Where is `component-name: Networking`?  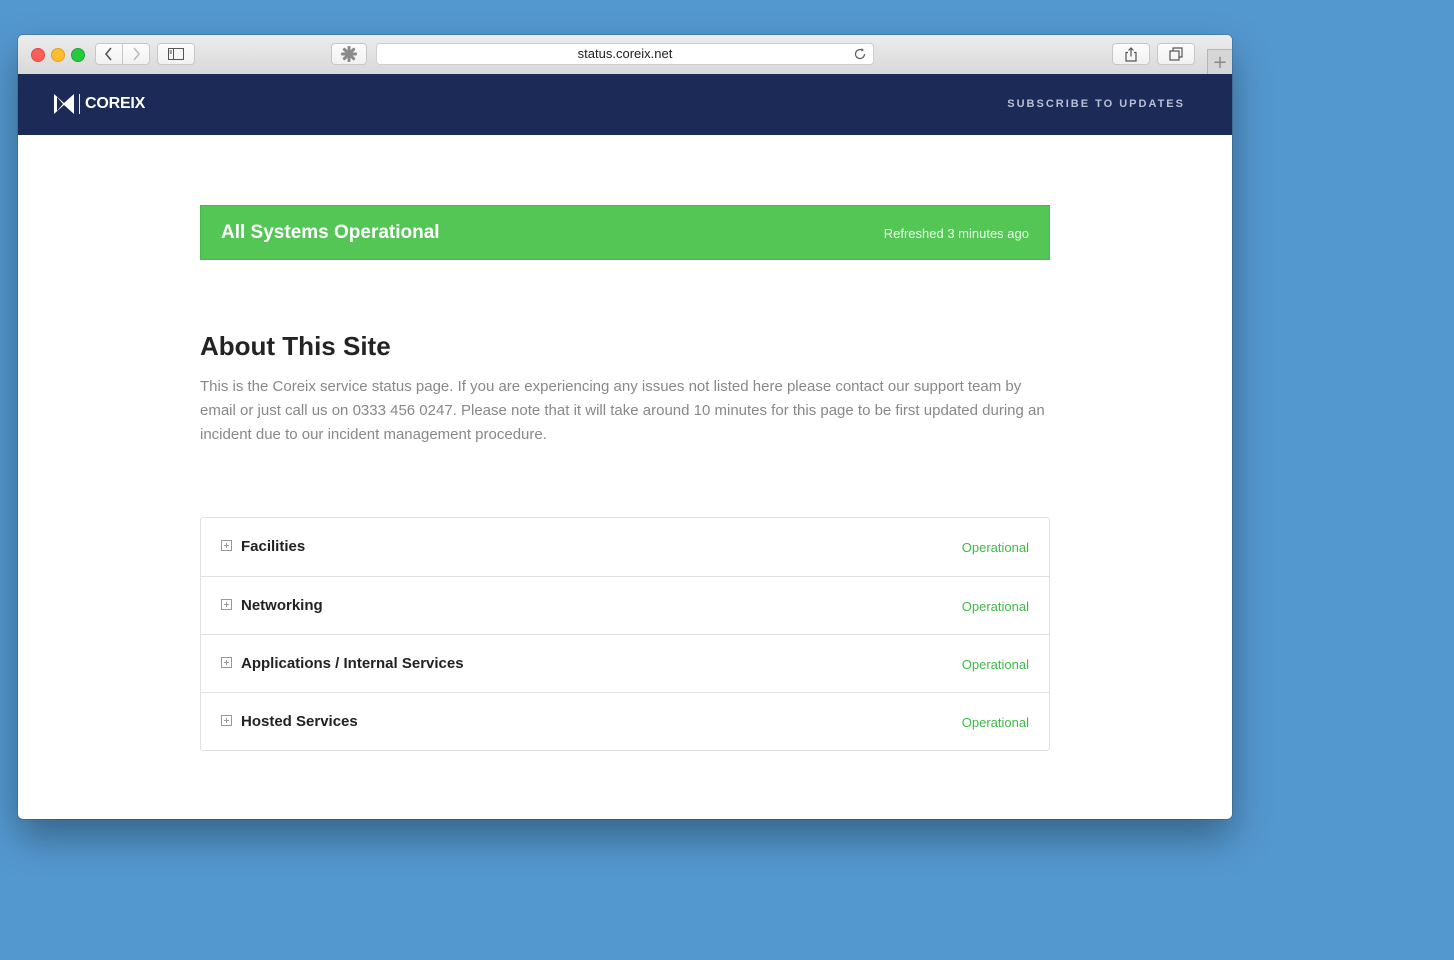
component-name: Networking is located at coordinates (282, 605).